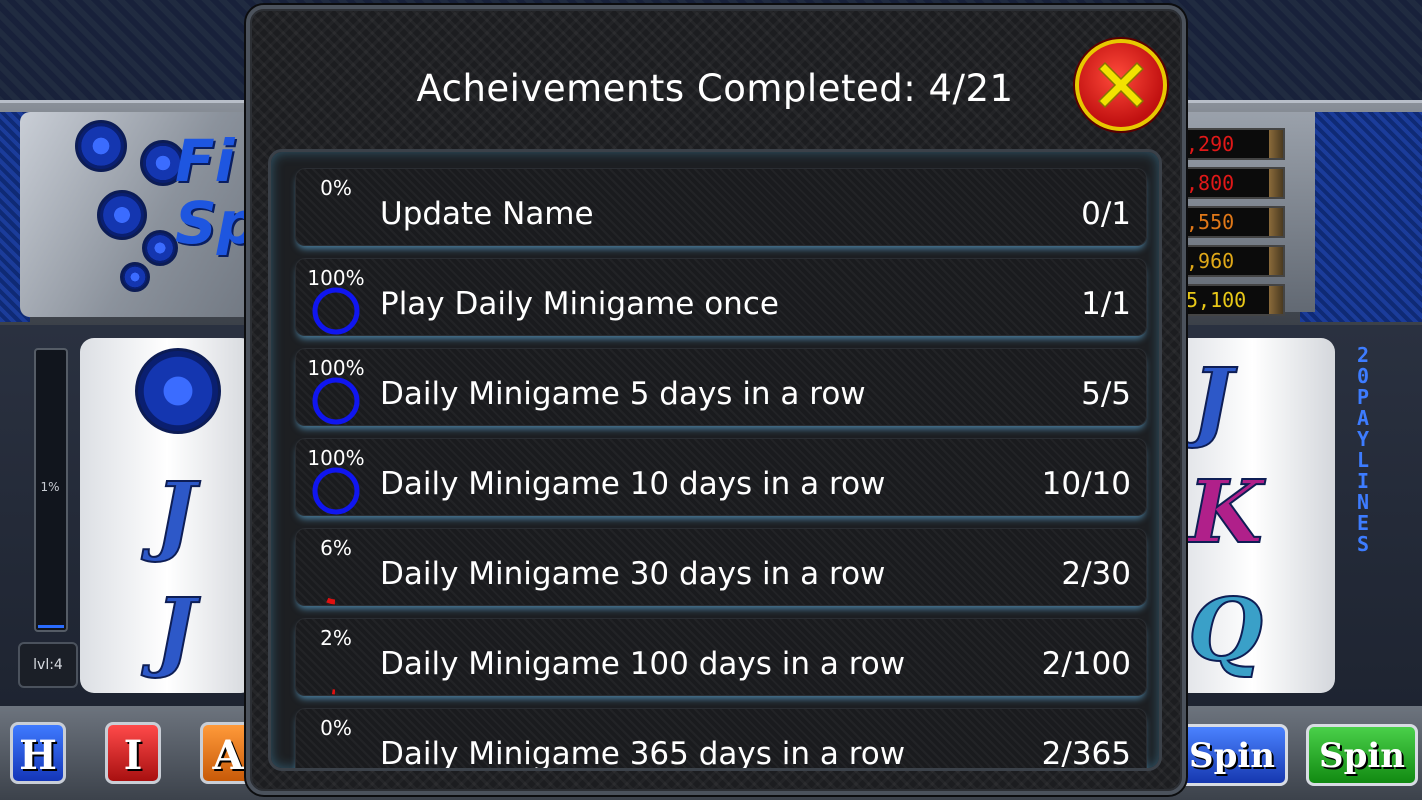 The image size is (1422, 800). I want to click on h-button: H, so click(38, 753).